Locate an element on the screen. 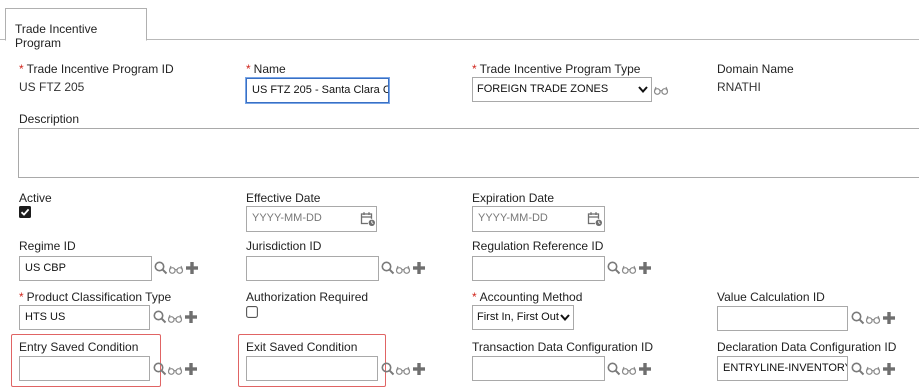 The image size is (919, 390). expiration-date-input: YYYY-MM-DD is located at coordinates (538, 219).